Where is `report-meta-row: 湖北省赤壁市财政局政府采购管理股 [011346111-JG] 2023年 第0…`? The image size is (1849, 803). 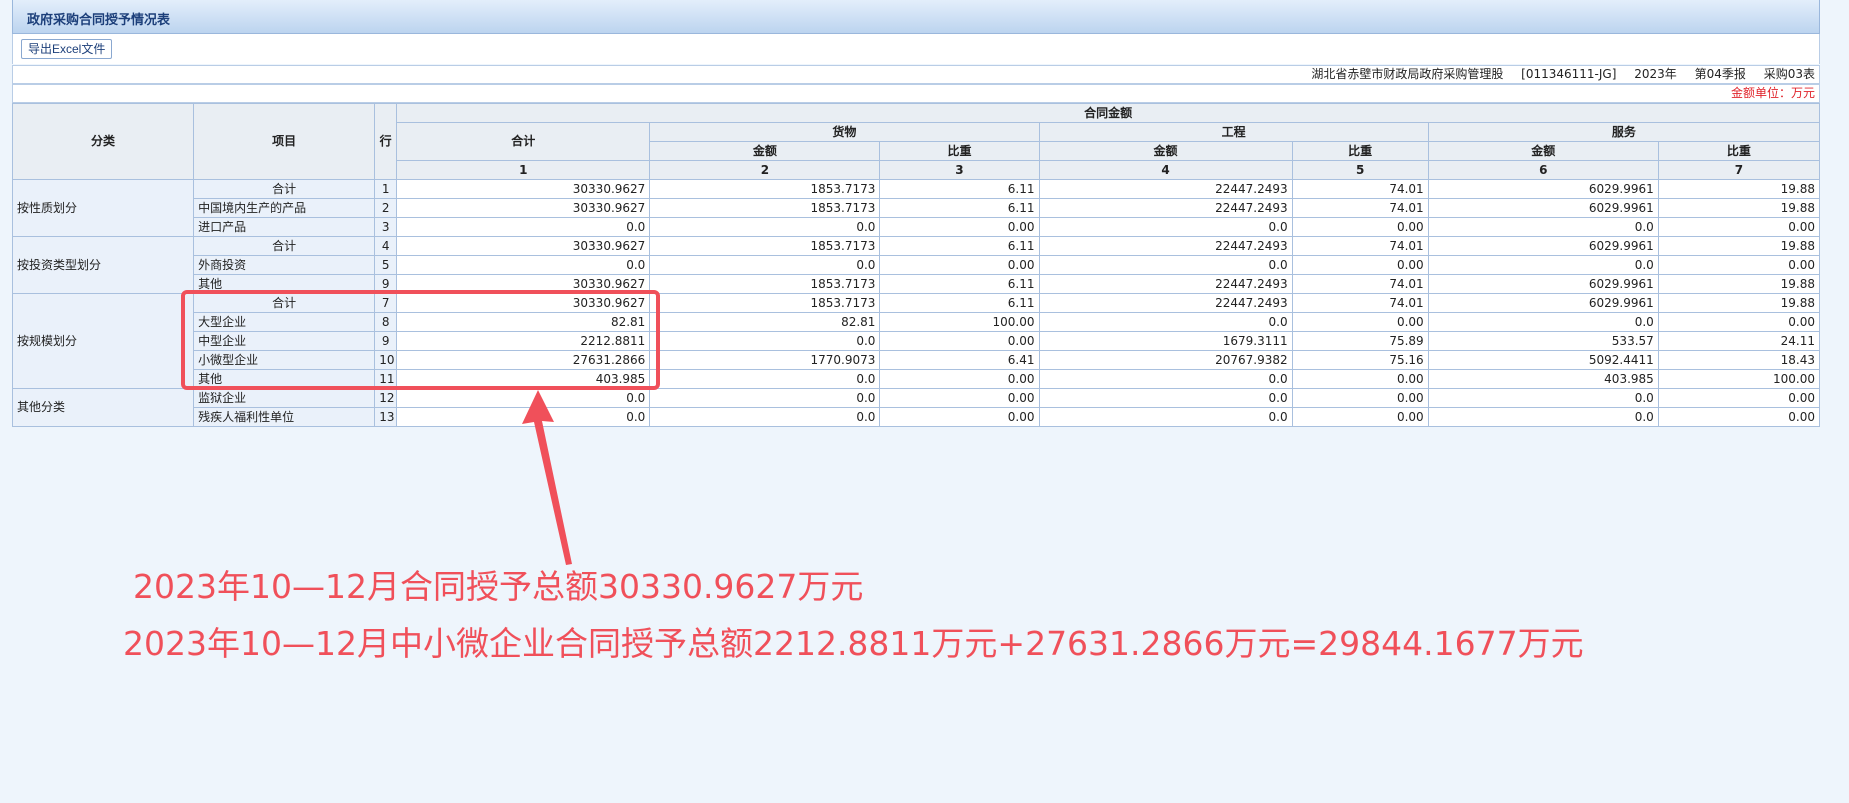 report-meta-row: 湖北省赤壁市财政局政府采购管理股 [011346111-JG] 2023年 第0… is located at coordinates (916, 74).